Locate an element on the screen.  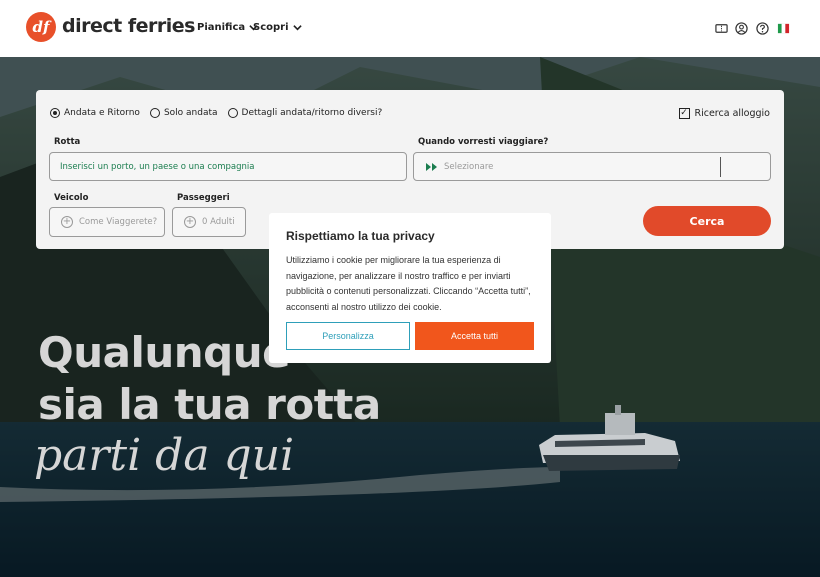
radio-different-details-label: Dettagli andata/ritorno diversi? is located at coordinates (312, 113).